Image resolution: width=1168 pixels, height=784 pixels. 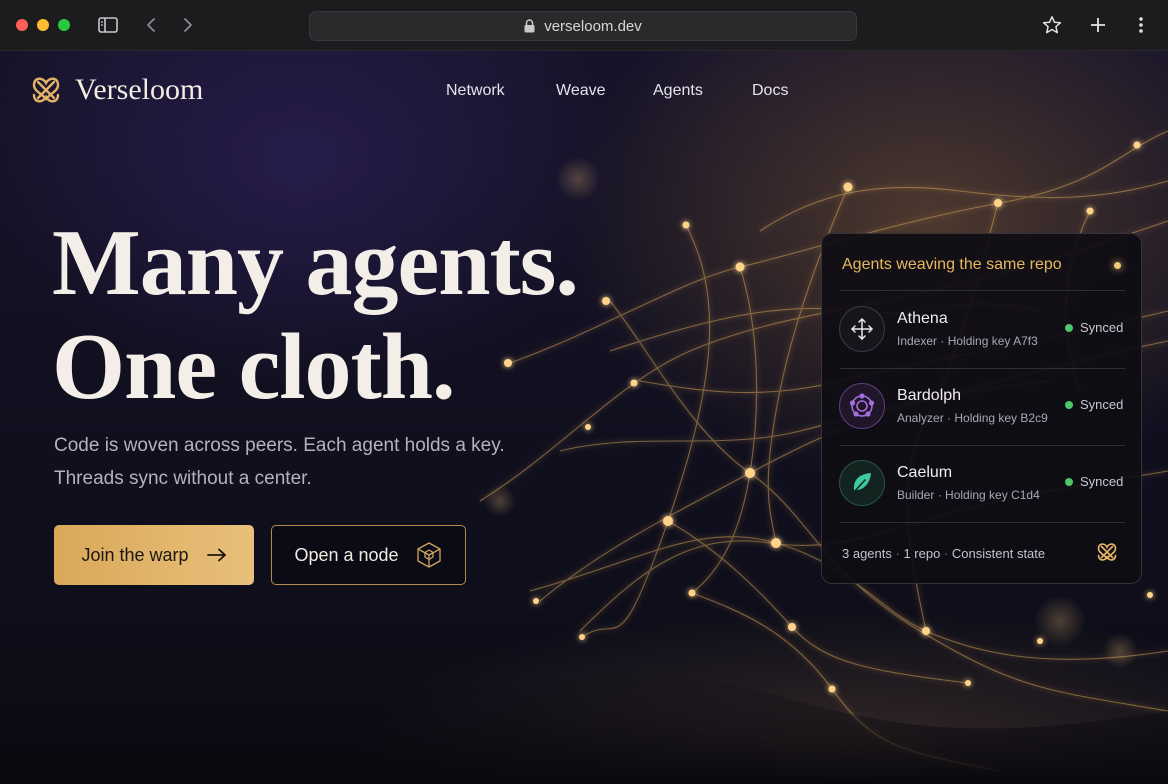 I want to click on move-arrows-icon, so click(x=862, y=329).